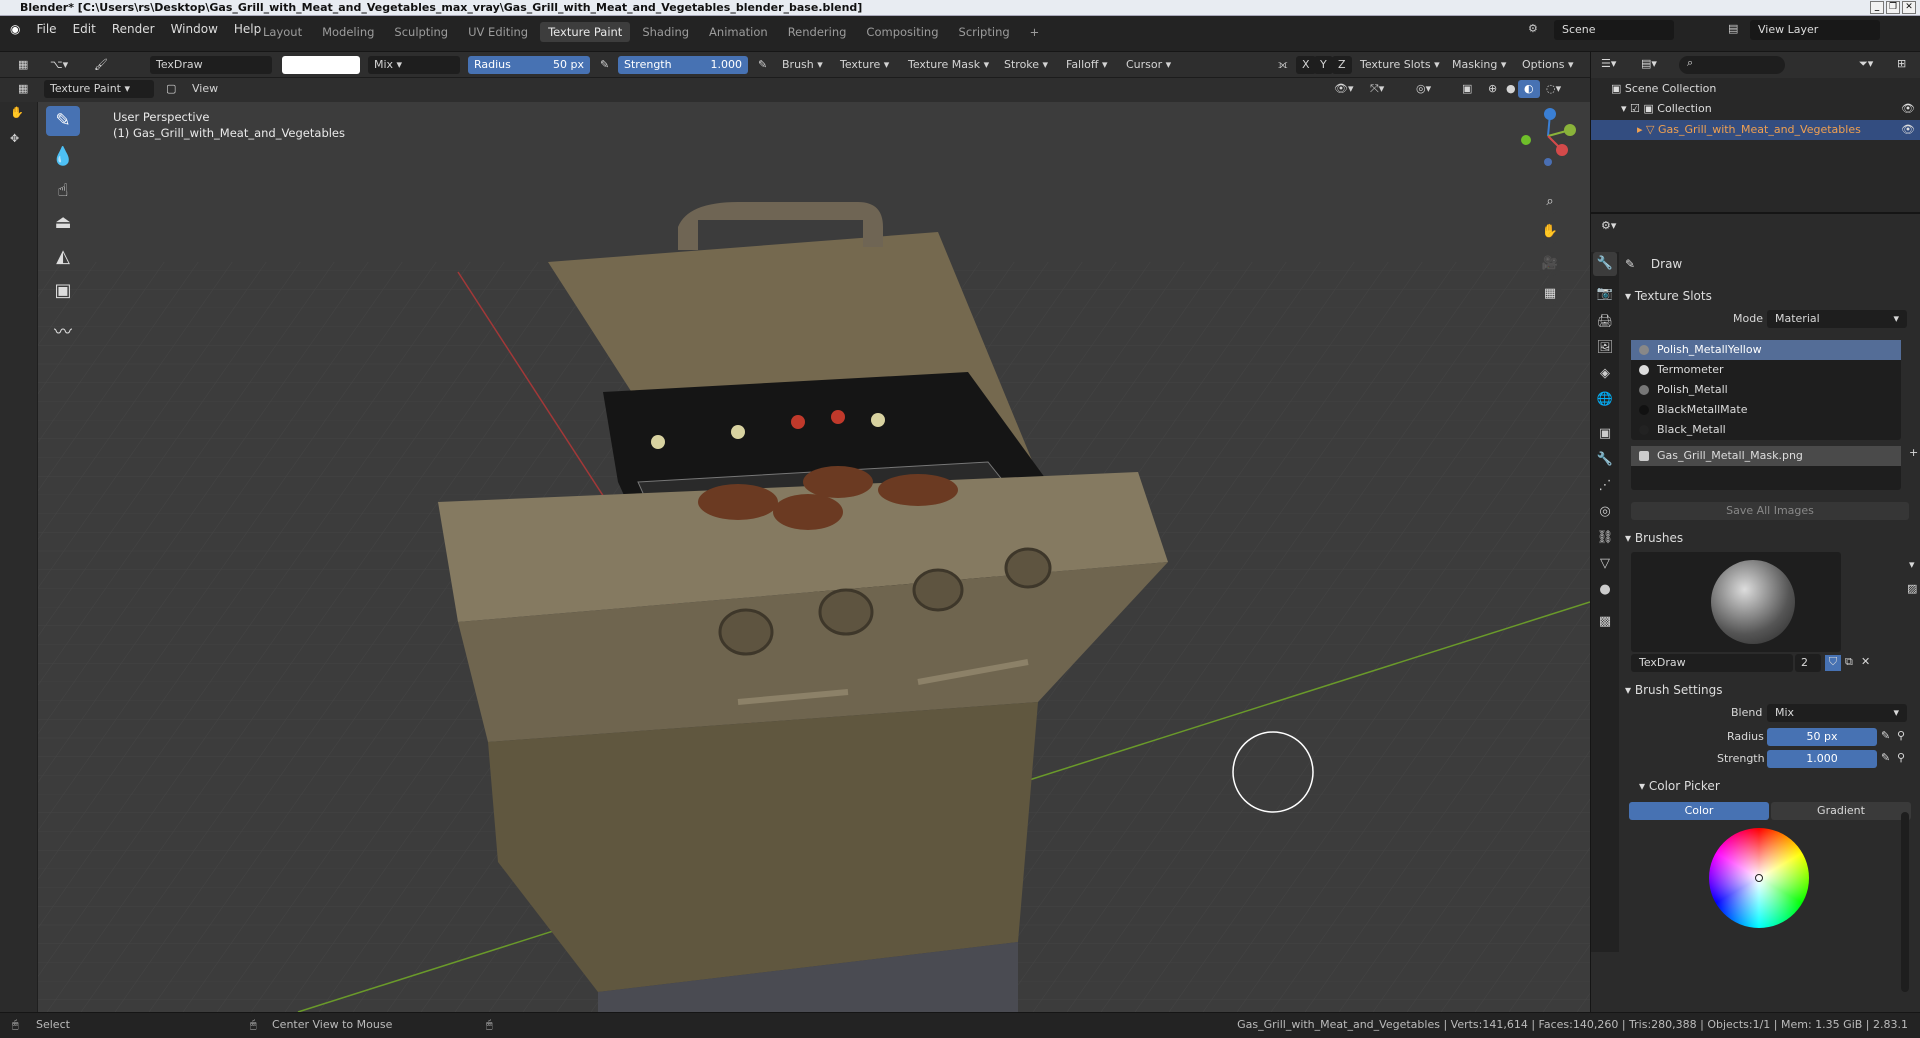 Image resolution: width=1920 pixels, height=1038 pixels. What do you see at coordinates (1479, 65) in the screenshot?
I see `menu-masking: Masking ▾` at bounding box center [1479, 65].